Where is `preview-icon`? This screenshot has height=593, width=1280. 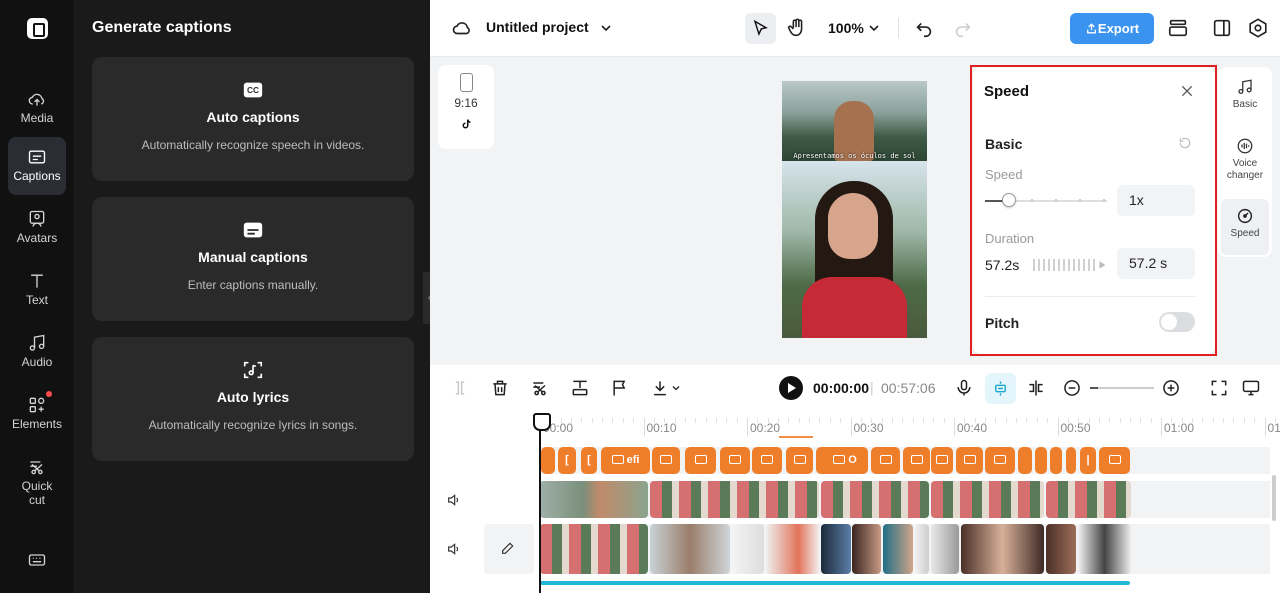
preview-icon is located at coordinates (1251, 388).